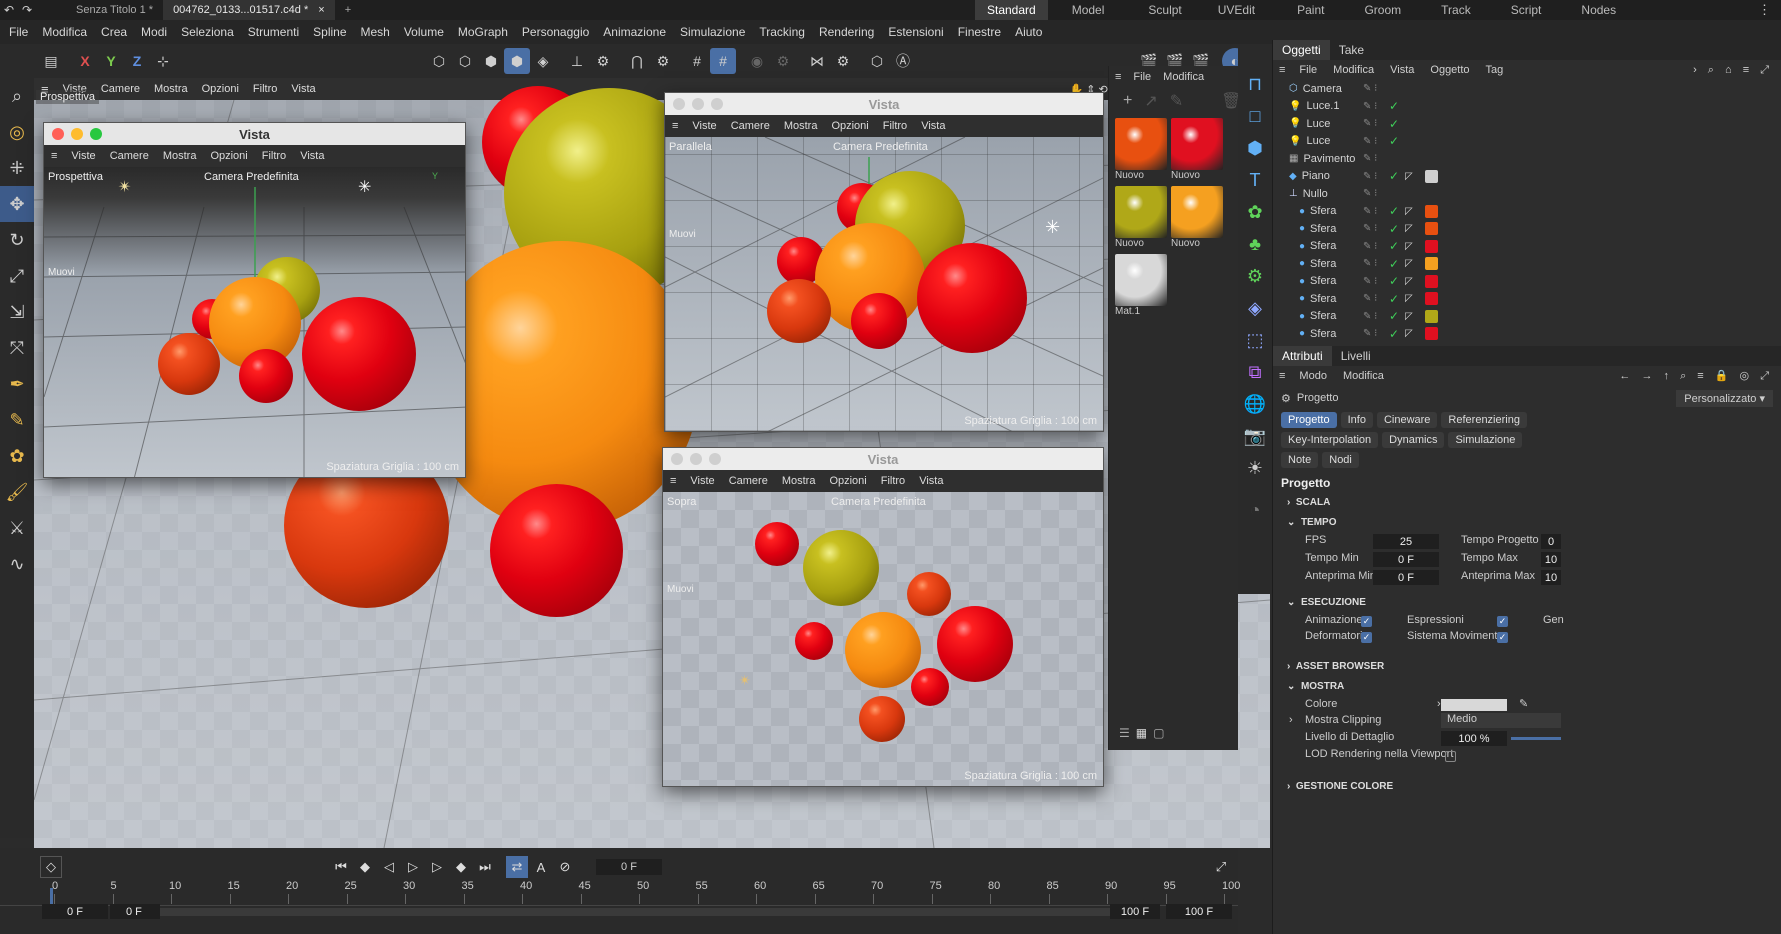  What do you see at coordinates (137, 61) in the screenshot?
I see `z-axis-toggle: Z` at bounding box center [137, 61].